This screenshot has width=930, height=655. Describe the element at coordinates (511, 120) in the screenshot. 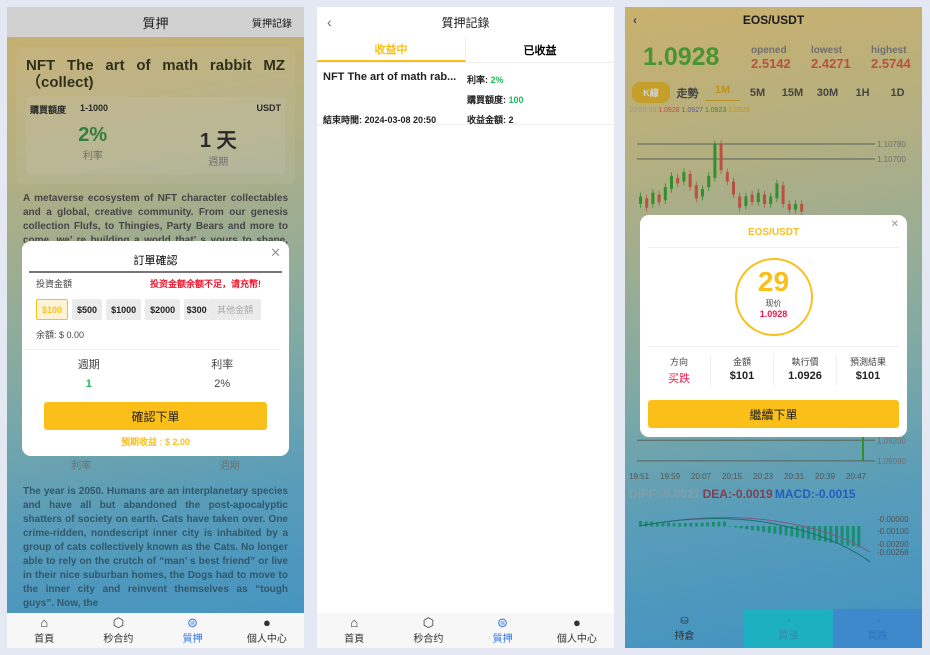

I see `income-value: 2` at that location.